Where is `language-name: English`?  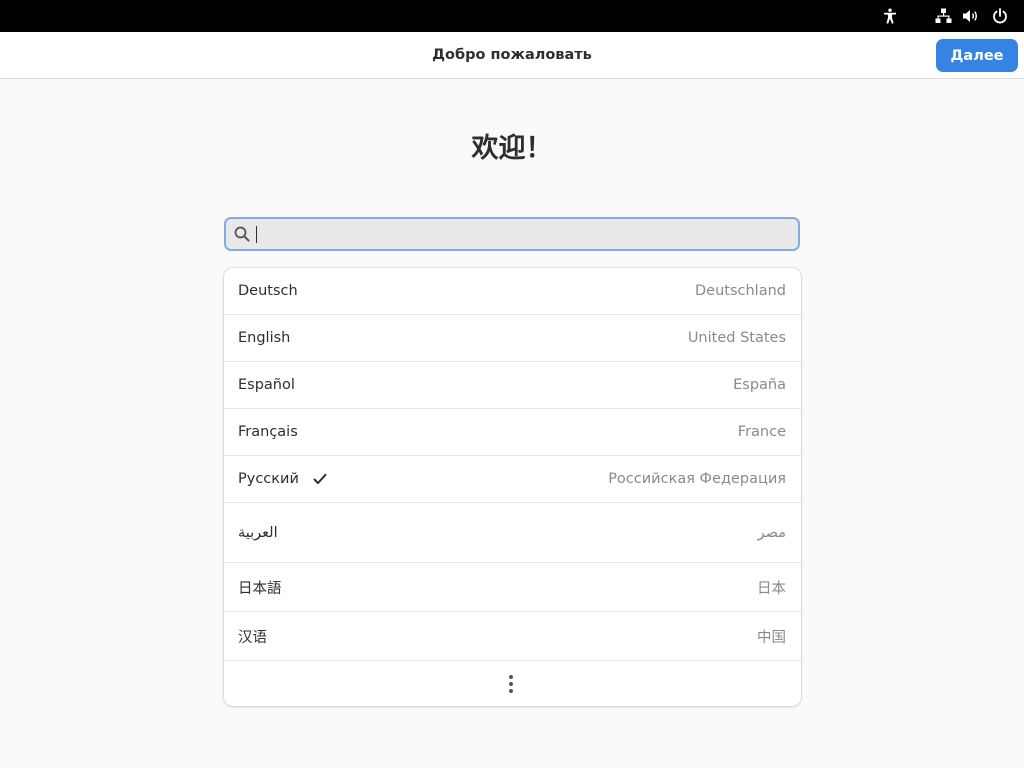 language-name: English is located at coordinates (264, 338).